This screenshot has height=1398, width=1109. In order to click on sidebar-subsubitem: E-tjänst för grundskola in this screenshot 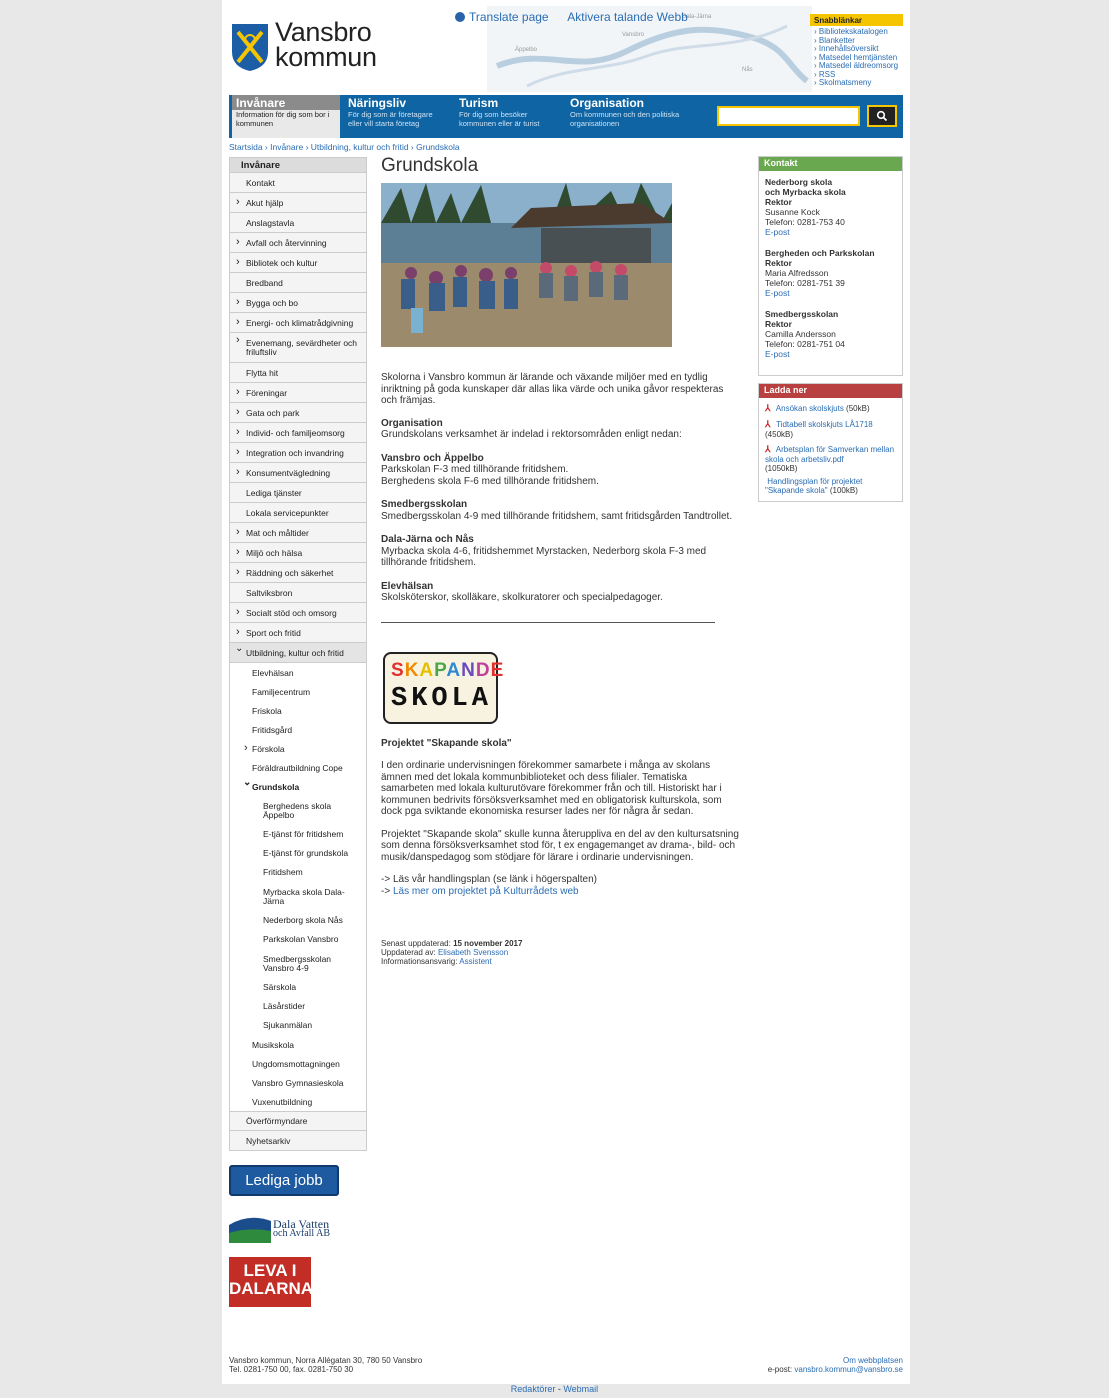, I will do `click(298, 853)`.